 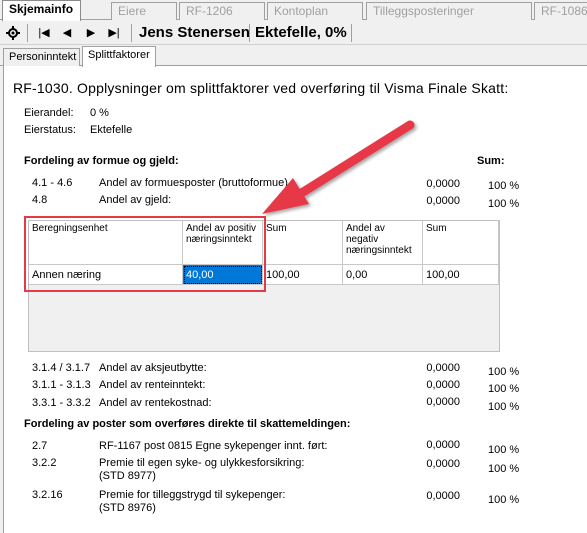 I want to click on grid-cell-andel-negativ: 0,00, so click(x=383, y=275).